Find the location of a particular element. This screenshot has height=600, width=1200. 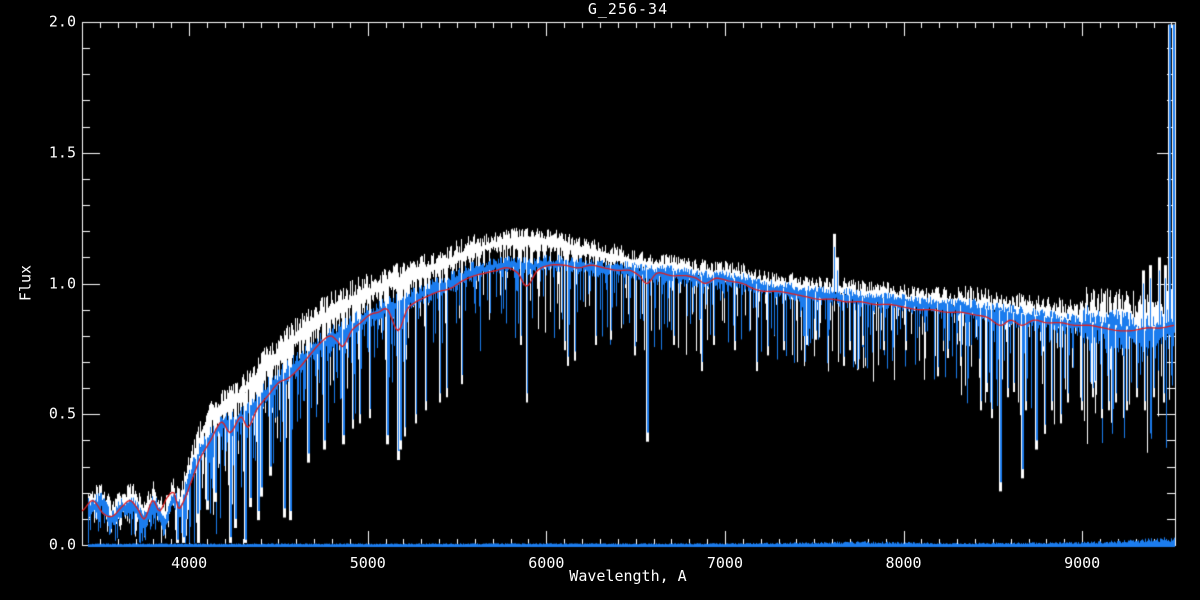

x-tick-label: 7000 is located at coordinates (724, 563).